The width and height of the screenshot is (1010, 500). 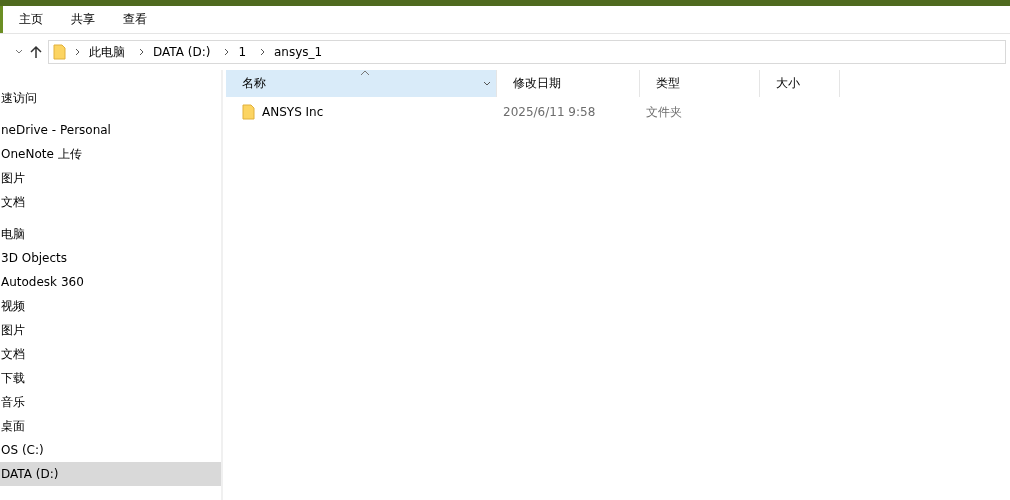 I want to click on breadcrumb: DATA (D:), so click(x=182, y=52).